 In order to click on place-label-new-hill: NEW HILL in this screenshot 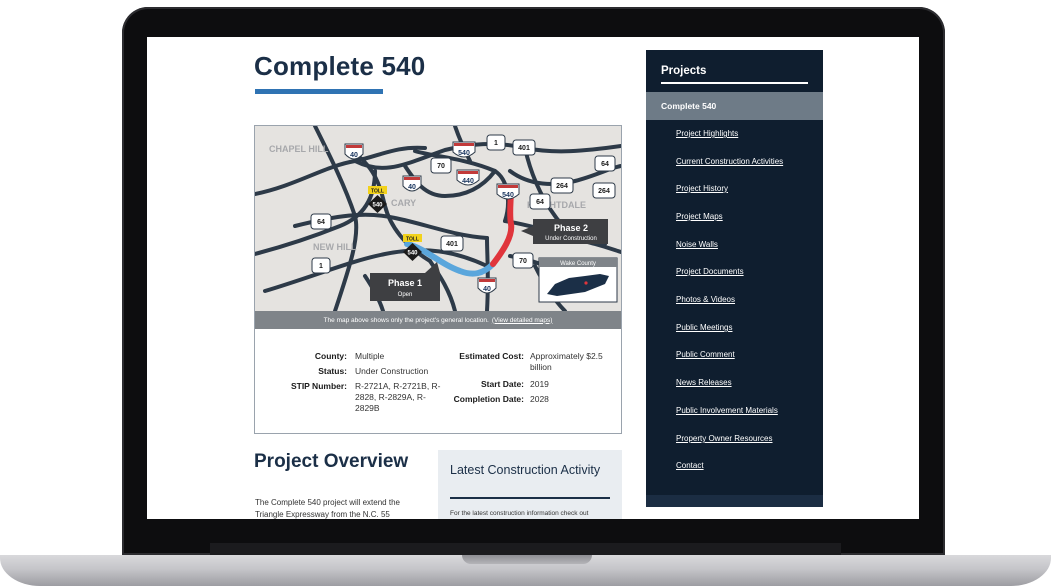, I will do `click(335, 247)`.